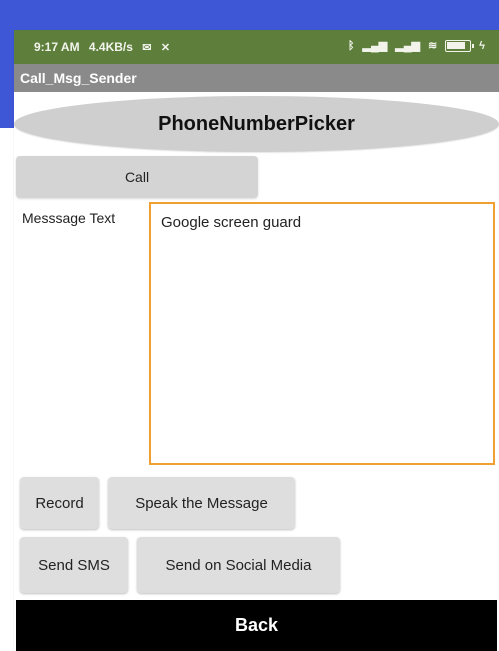 The height and width of the screenshot is (651, 499). I want to click on phone-number-picker-button: PhoneNumberPicker, so click(256, 124).